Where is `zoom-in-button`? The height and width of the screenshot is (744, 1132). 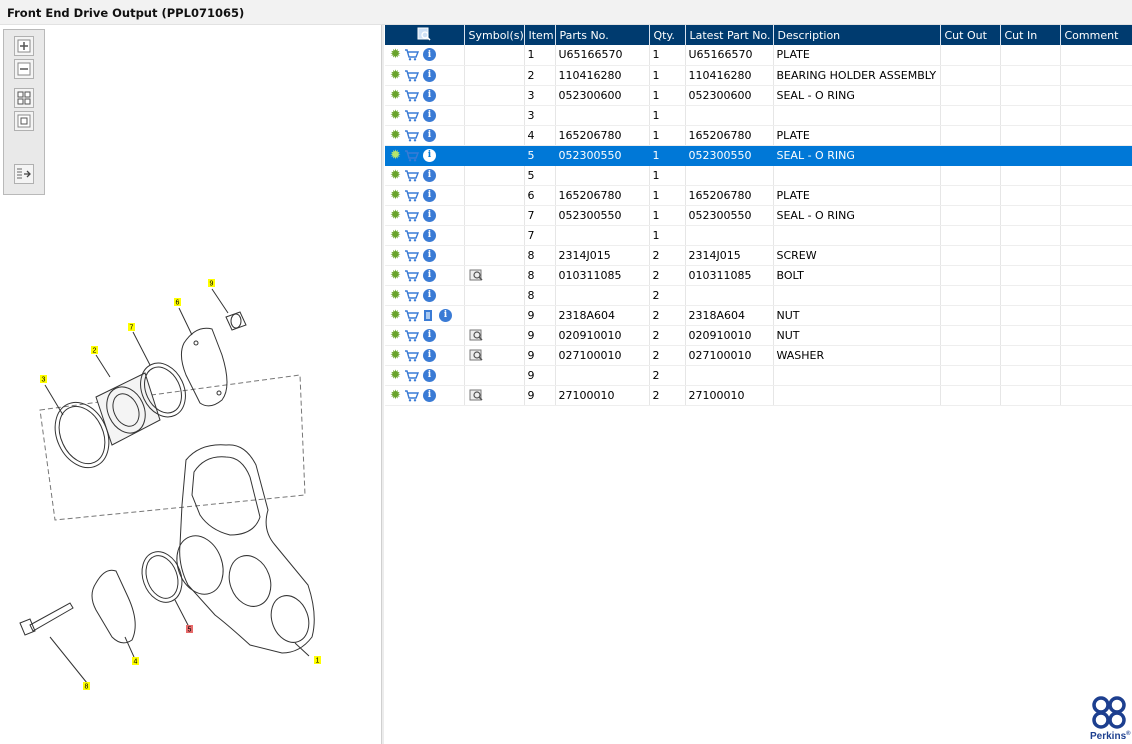 zoom-in-button is located at coordinates (24, 46).